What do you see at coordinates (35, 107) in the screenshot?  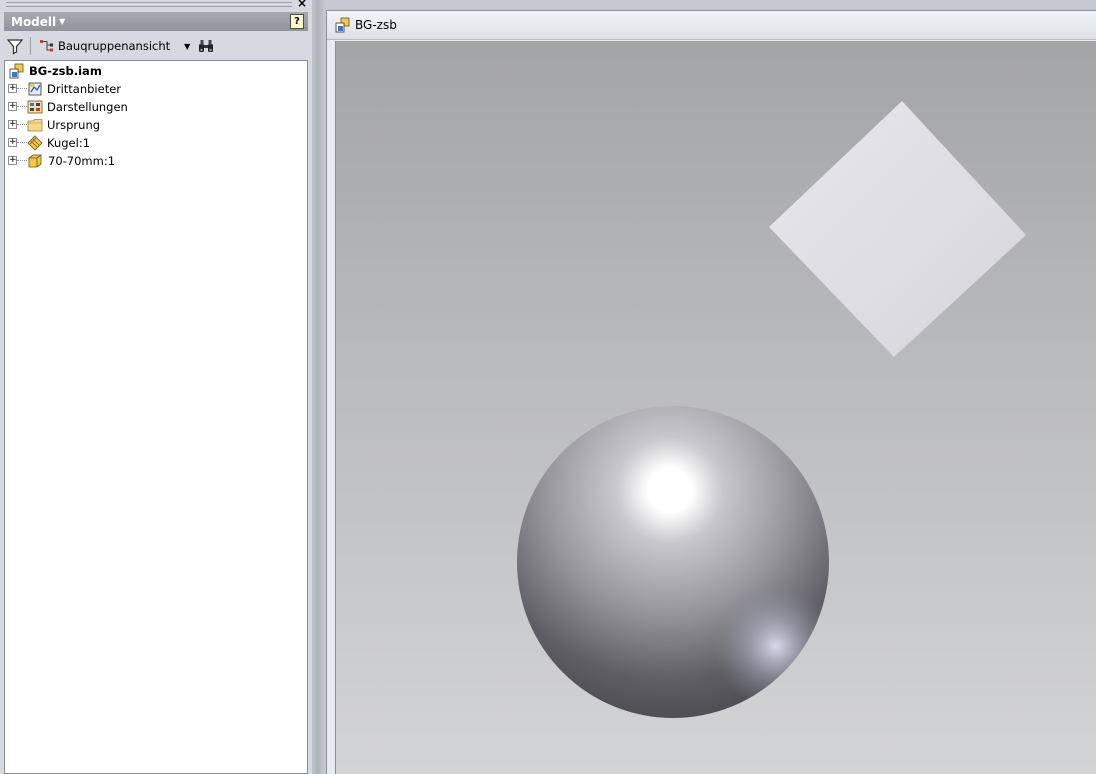 I see `representations-icon` at bounding box center [35, 107].